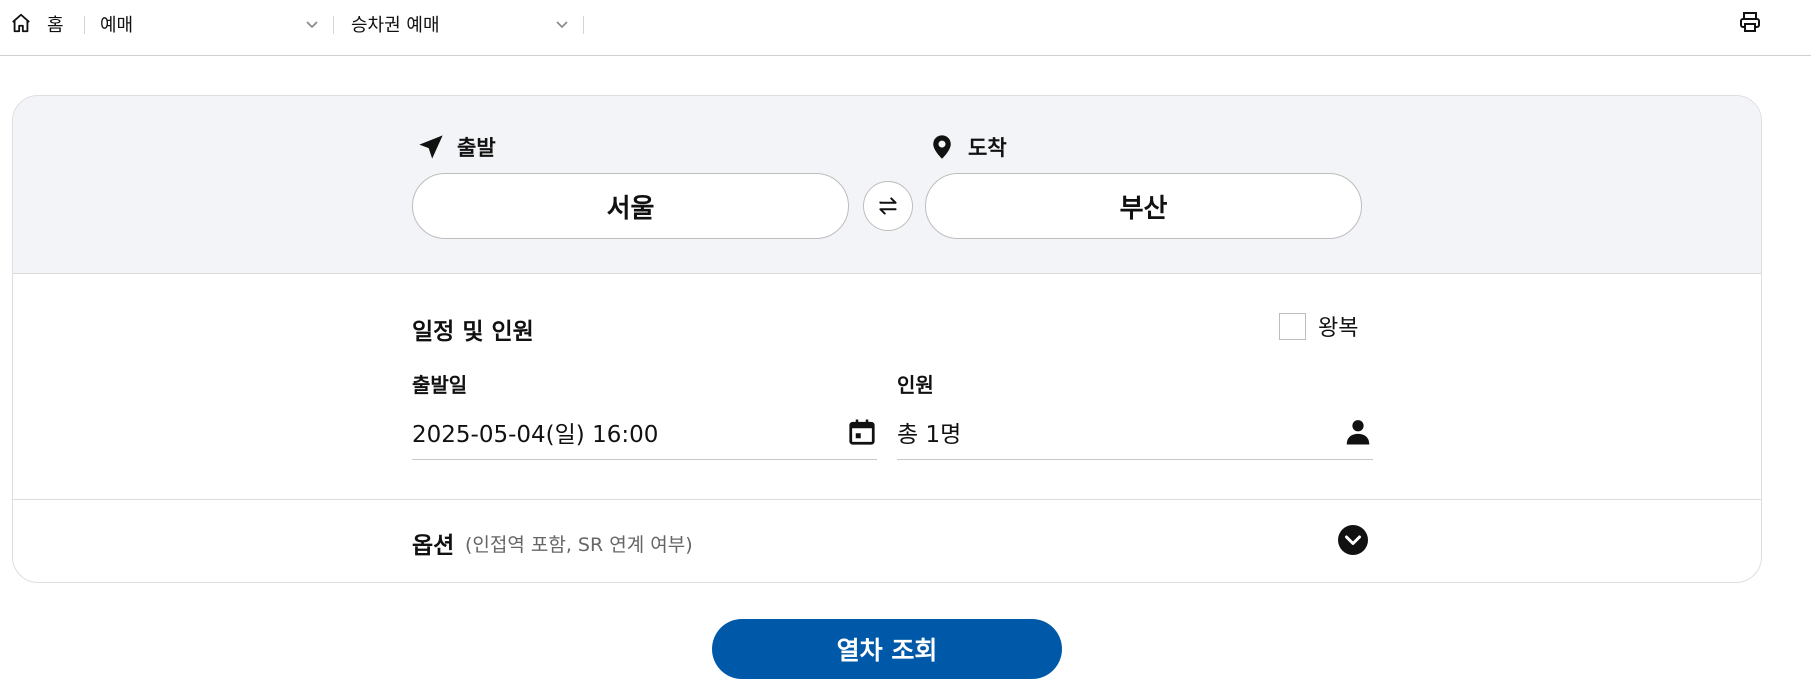 Image resolution: width=1811 pixels, height=690 pixels. Describe the element at coordinates (887, 541) in the screenshot. I see `options-section: 옵션 (인접역 포함, SR 연계 여부)` at that location.